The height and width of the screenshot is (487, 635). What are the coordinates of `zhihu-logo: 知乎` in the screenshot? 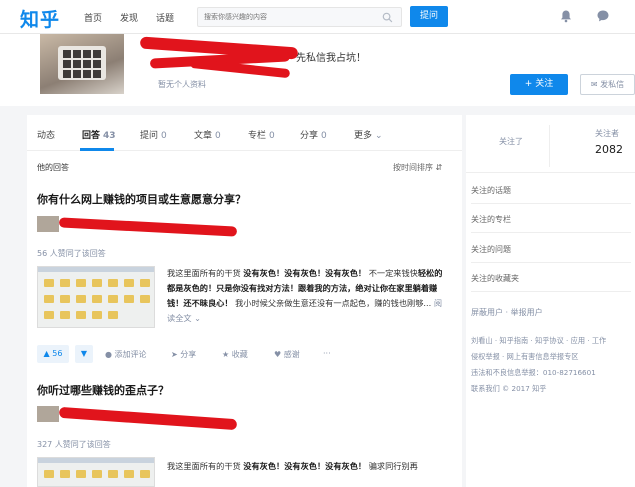 It's located at (40, 18).